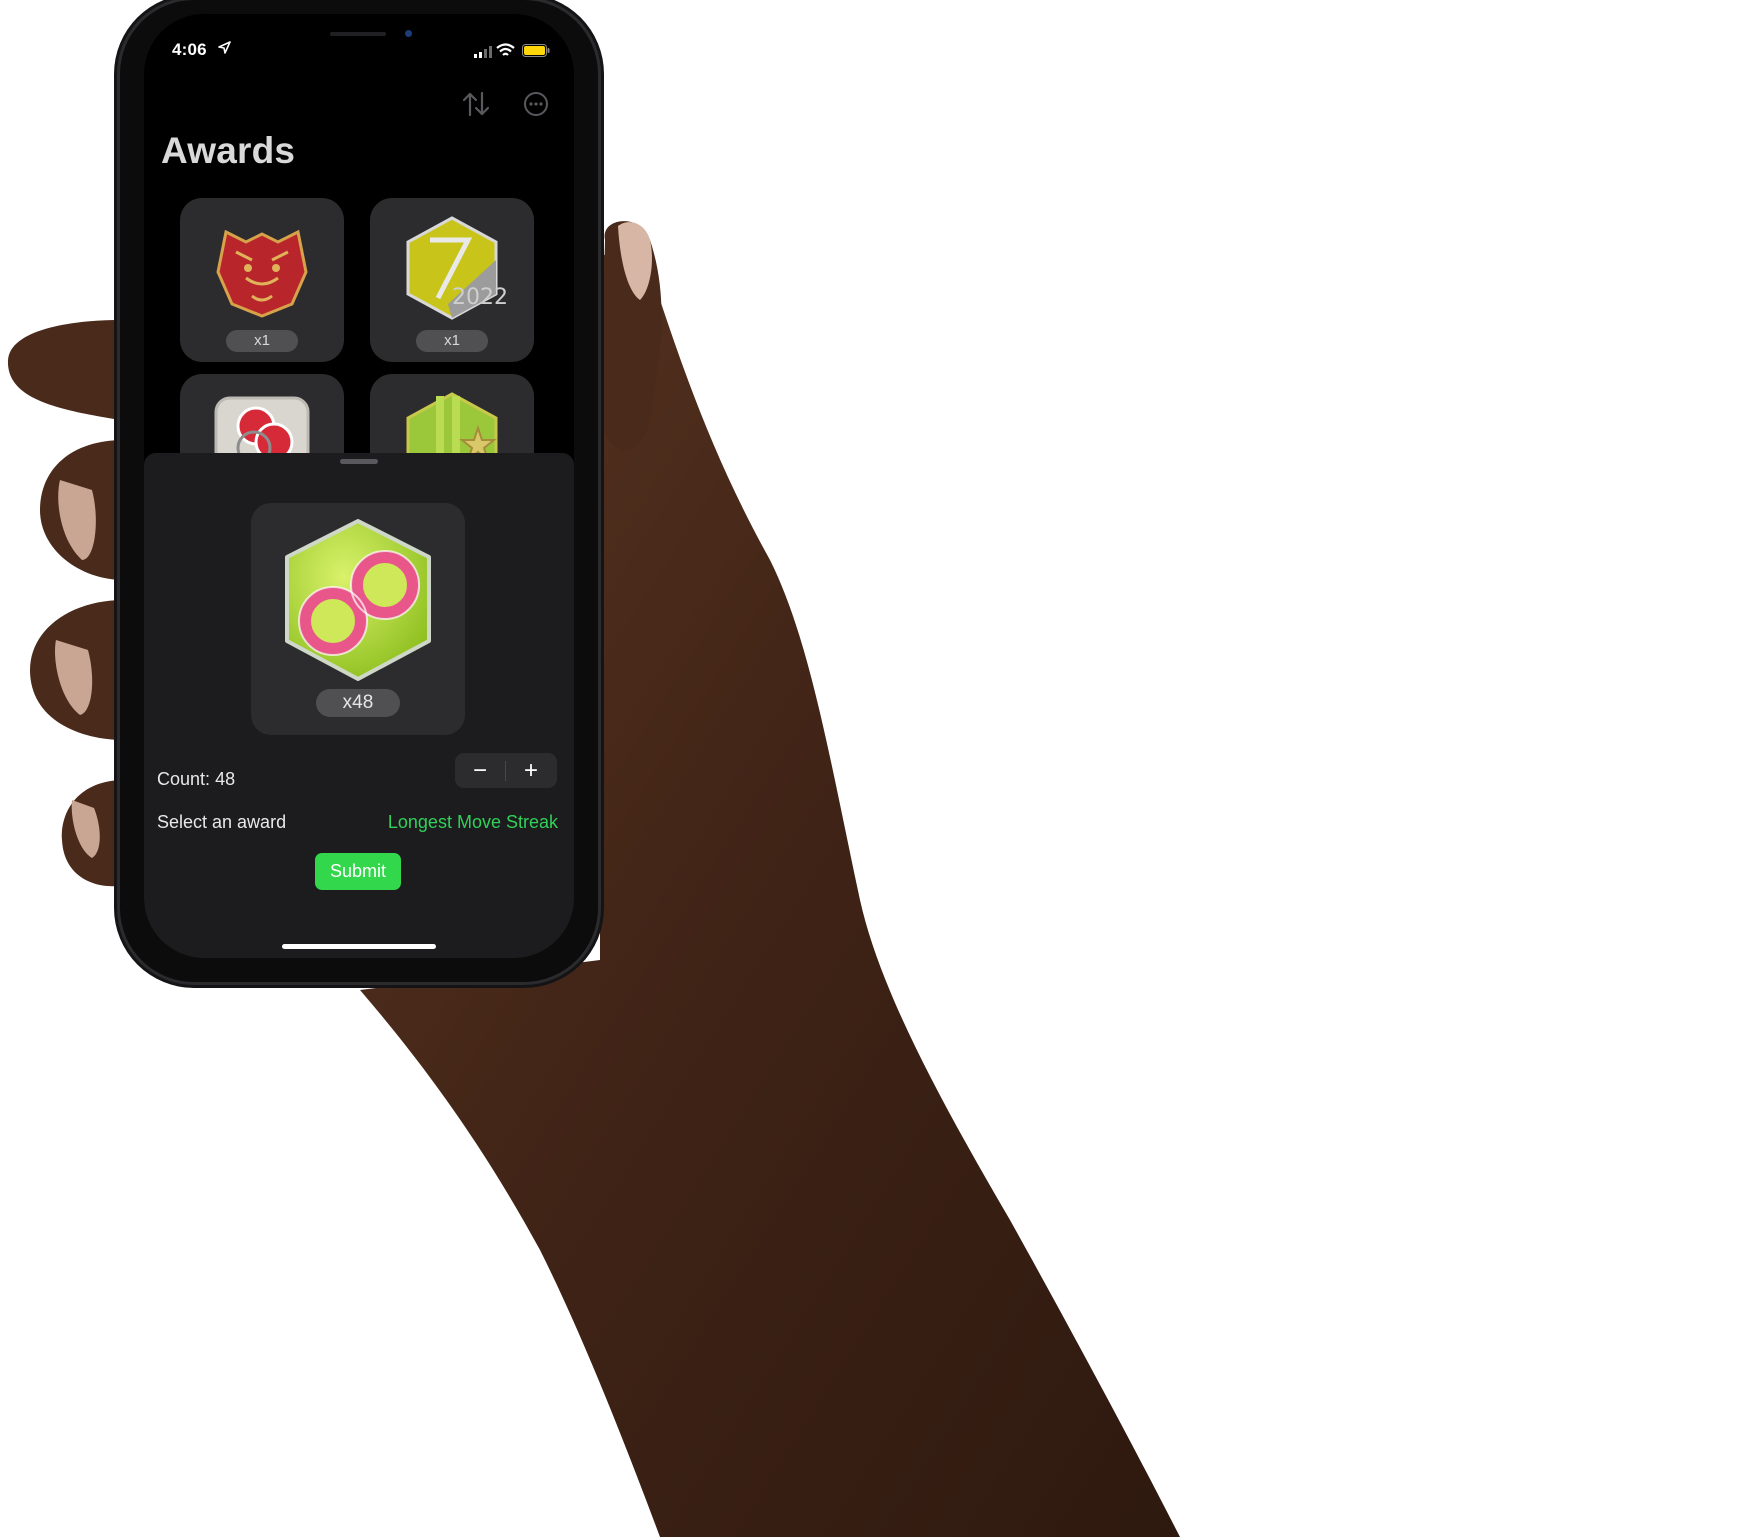 Image resolution: width=1738 pixels, height=1537 pixels. I want to click on year-2022-award-icon: 2022, so click(457, 268).